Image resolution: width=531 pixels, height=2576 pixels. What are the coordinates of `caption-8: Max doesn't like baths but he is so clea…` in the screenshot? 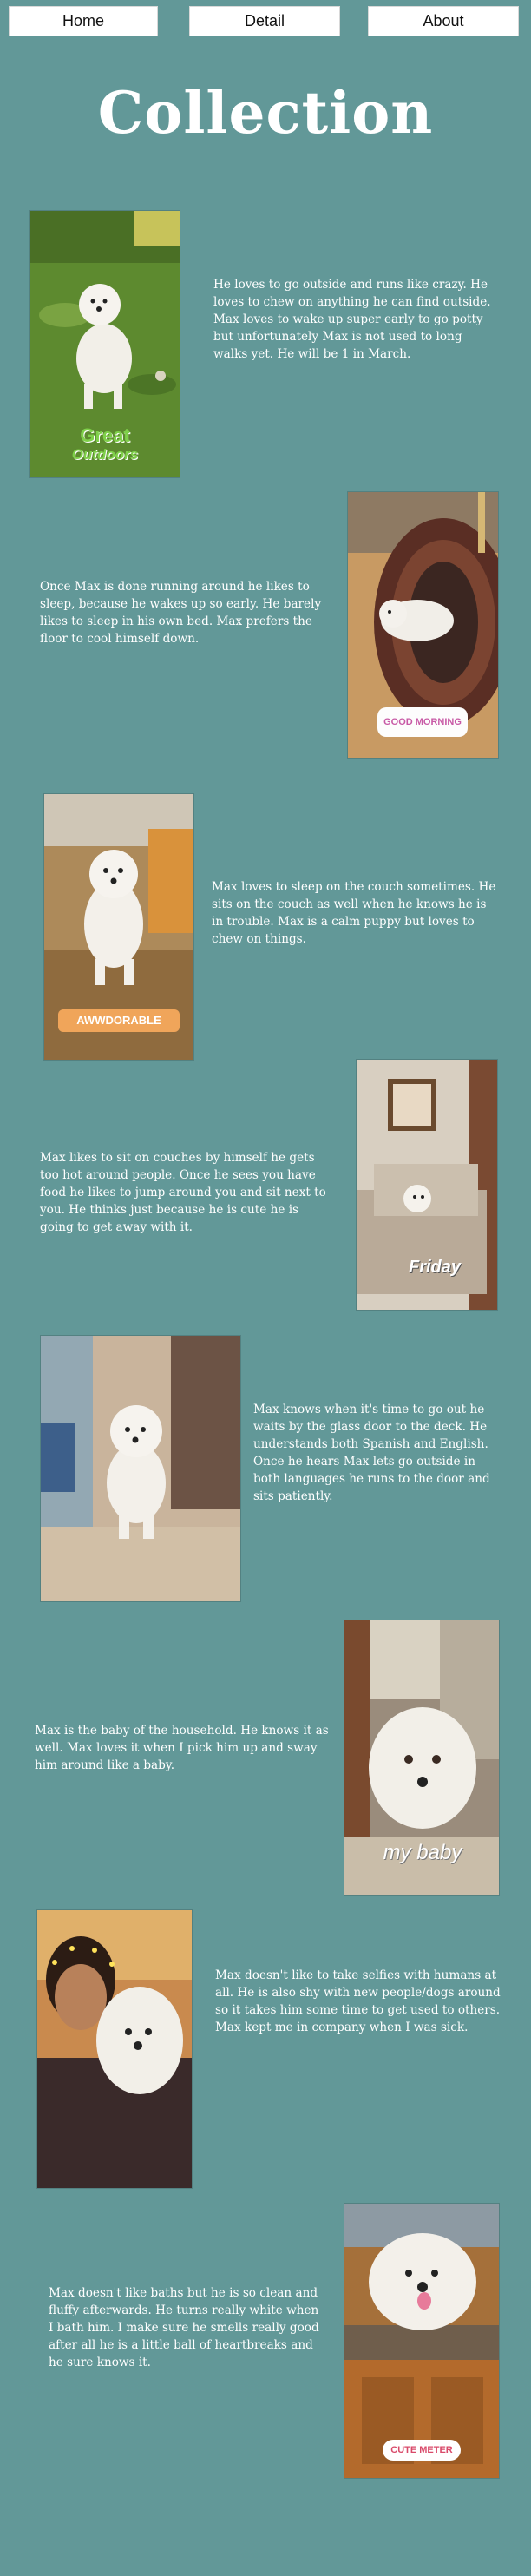 It's located at (184, 2327).